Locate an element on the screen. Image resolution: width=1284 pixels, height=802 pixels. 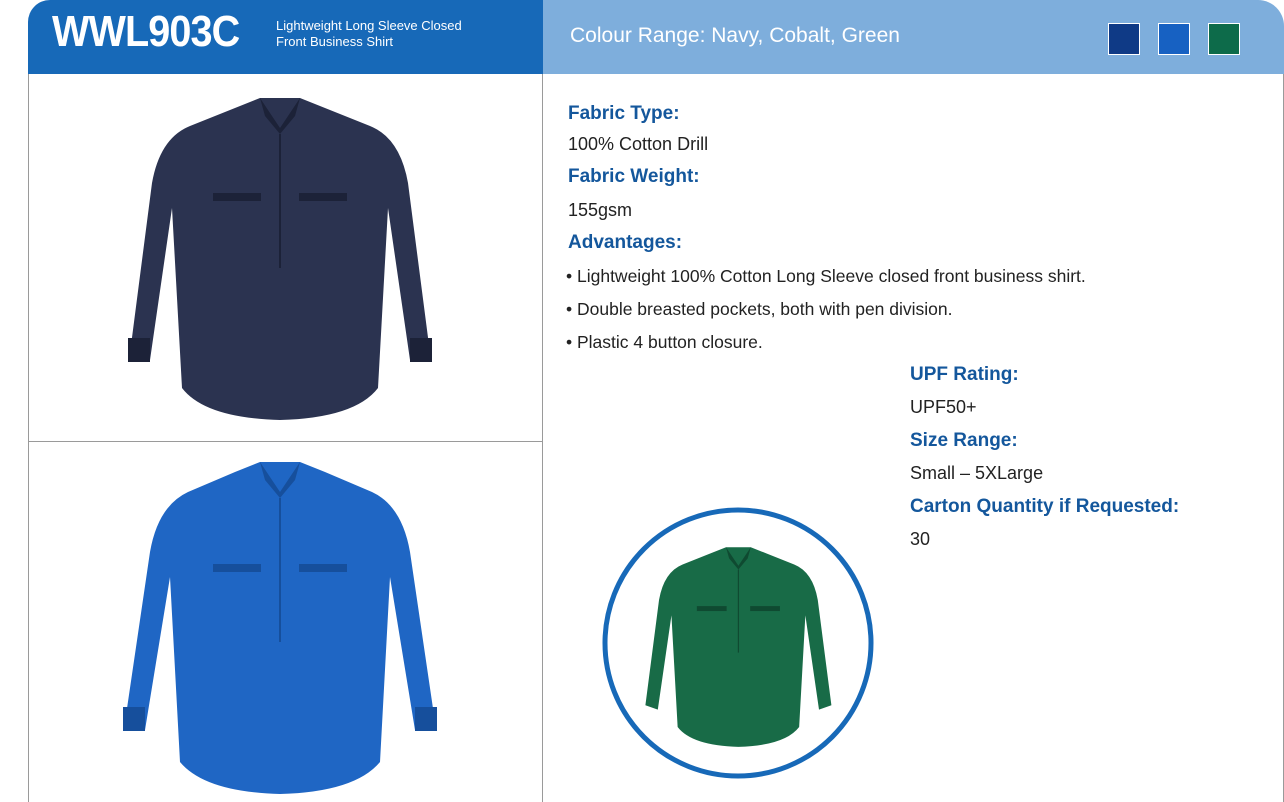
colour-range: Colour Range: Navy, Cobalt, Green is located at coordinates (735, 35).